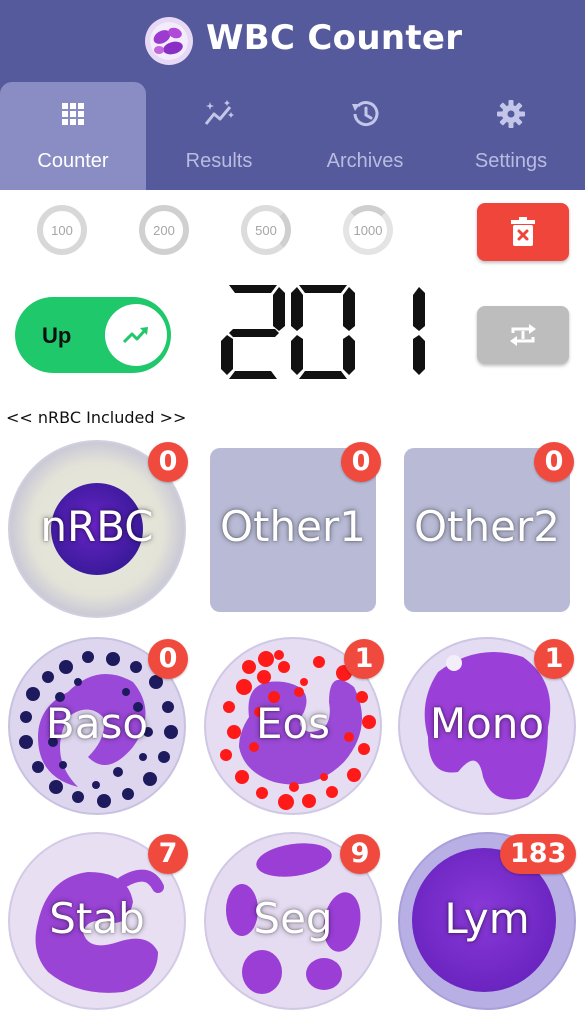 This screenshot has height=1024, width=585. What do you see at coordinates (169, 41) in the screenshot?
I see `blood-cell-logo-icon` at bounding box center [169, 41].